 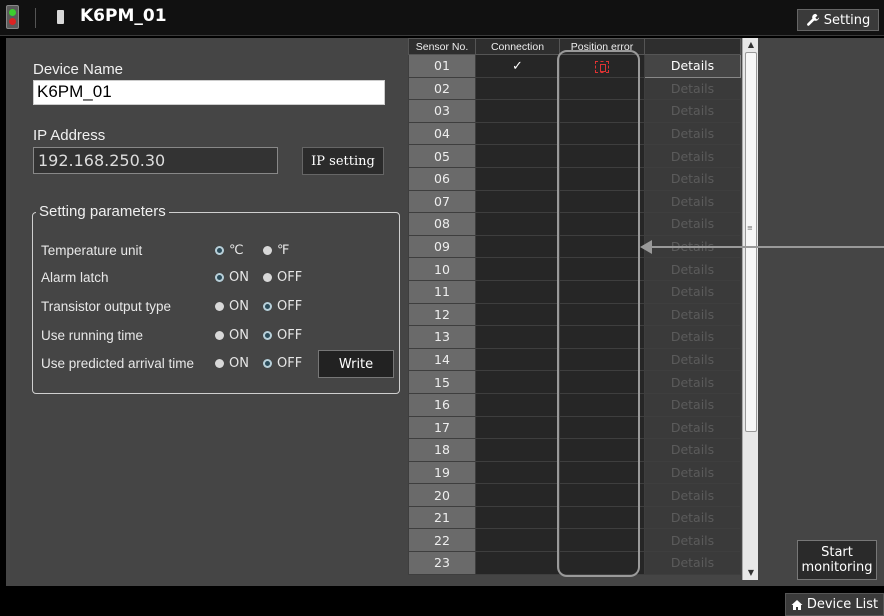 What do you see at coordinates (282, 363) in the screenshot?
I see `predicted-arrival-off-radio: OFF` at bounding box center [282, 363].